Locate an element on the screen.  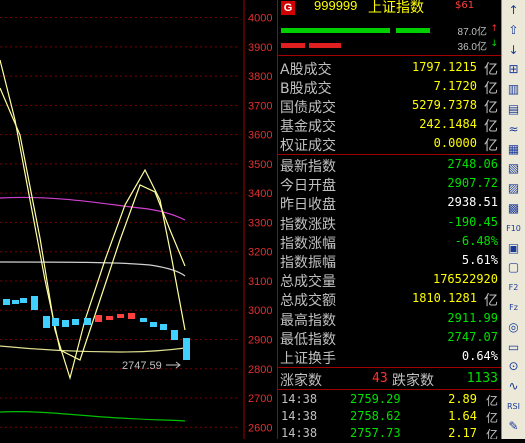
toolbar-button: ∿ is located at coordinates (513, 386).